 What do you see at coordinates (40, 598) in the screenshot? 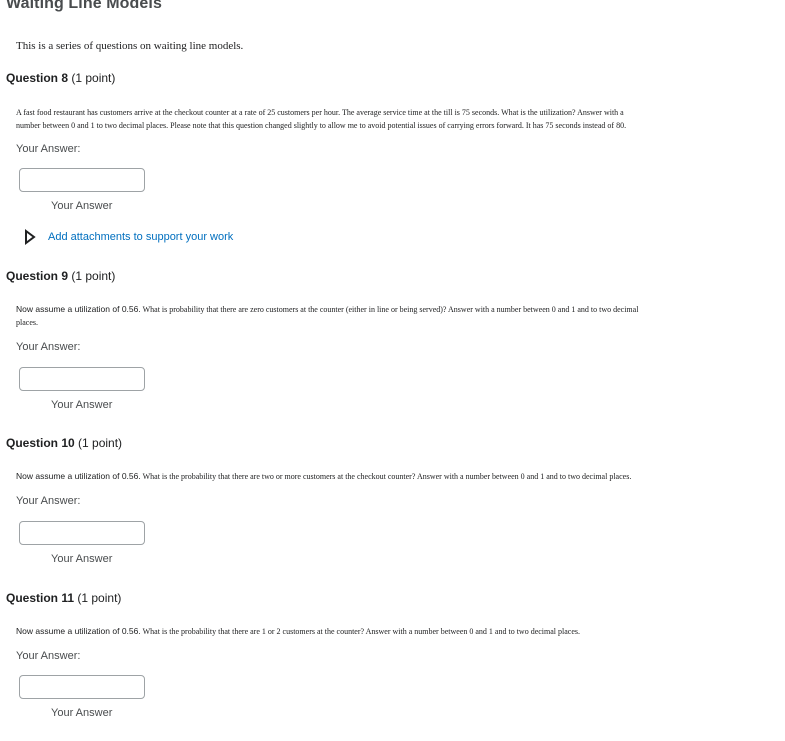
I see `question-number: Question 11` at bounding box center [40, 598].